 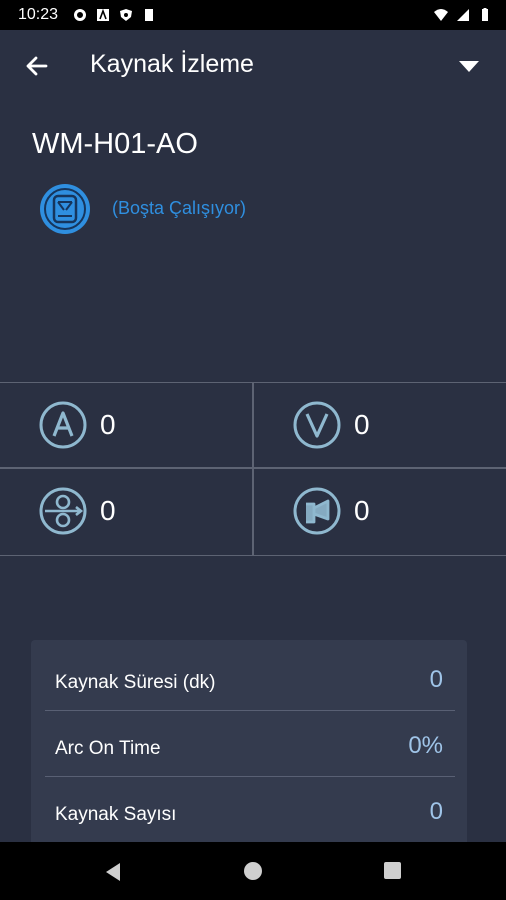 I want to click on stat-row-welding-time: Kaynak Süresi (dk) 0, so click(x=250, y=677).